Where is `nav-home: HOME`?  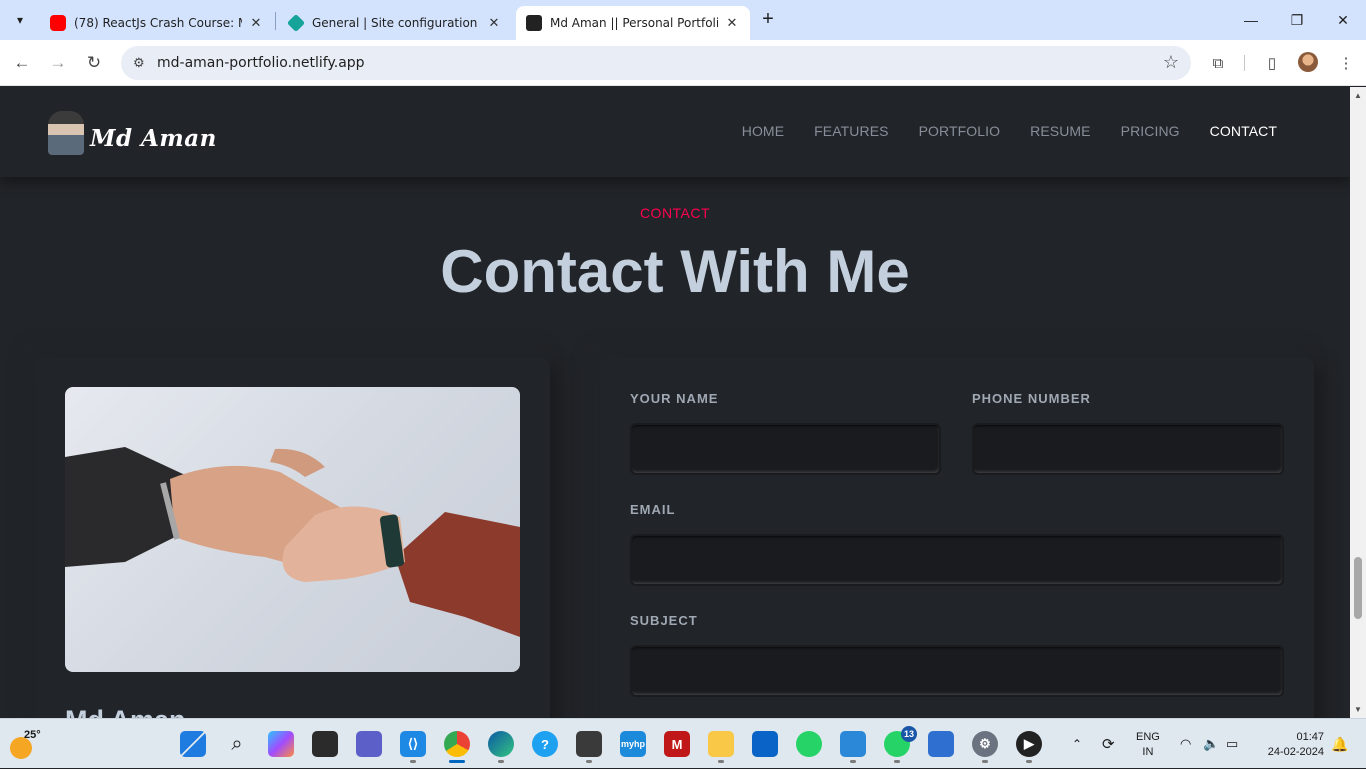
nav-home: HOME is located at coordinates (763, 131).